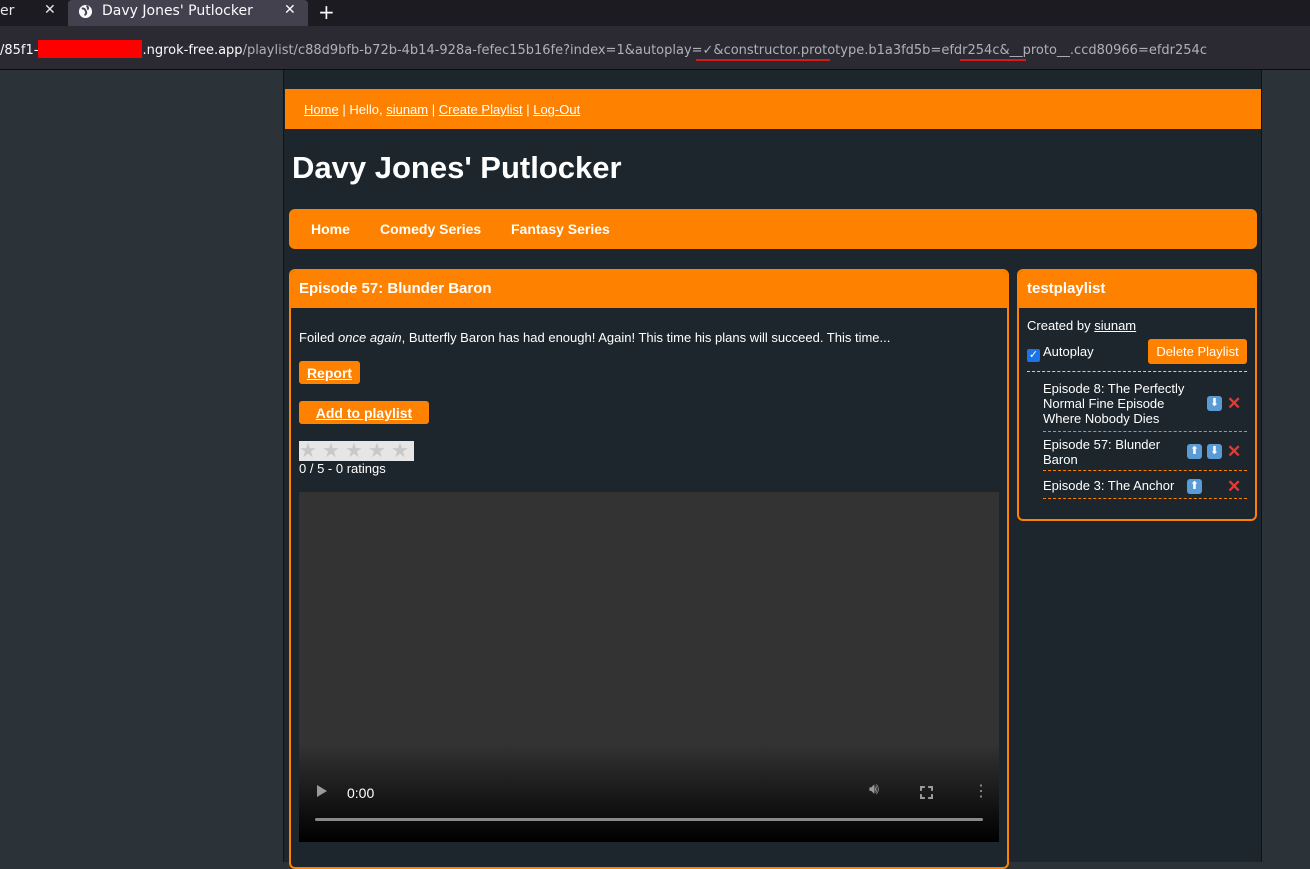  Describe the element at coordinates (192, 50) in the screenshot. I see `url-host: .ngrok-free.app` at that location.